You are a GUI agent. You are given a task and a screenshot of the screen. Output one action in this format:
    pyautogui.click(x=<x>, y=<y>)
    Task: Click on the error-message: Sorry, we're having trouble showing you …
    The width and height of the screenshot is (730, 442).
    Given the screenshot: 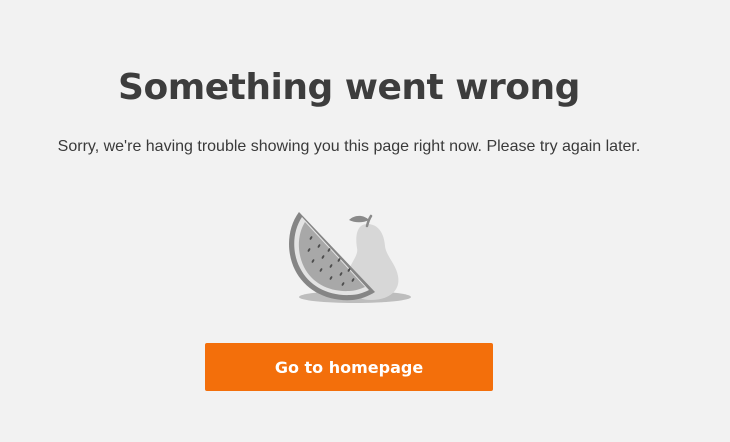 What is the action you would take?
    pyautogui.click(x=349, y=146)
    